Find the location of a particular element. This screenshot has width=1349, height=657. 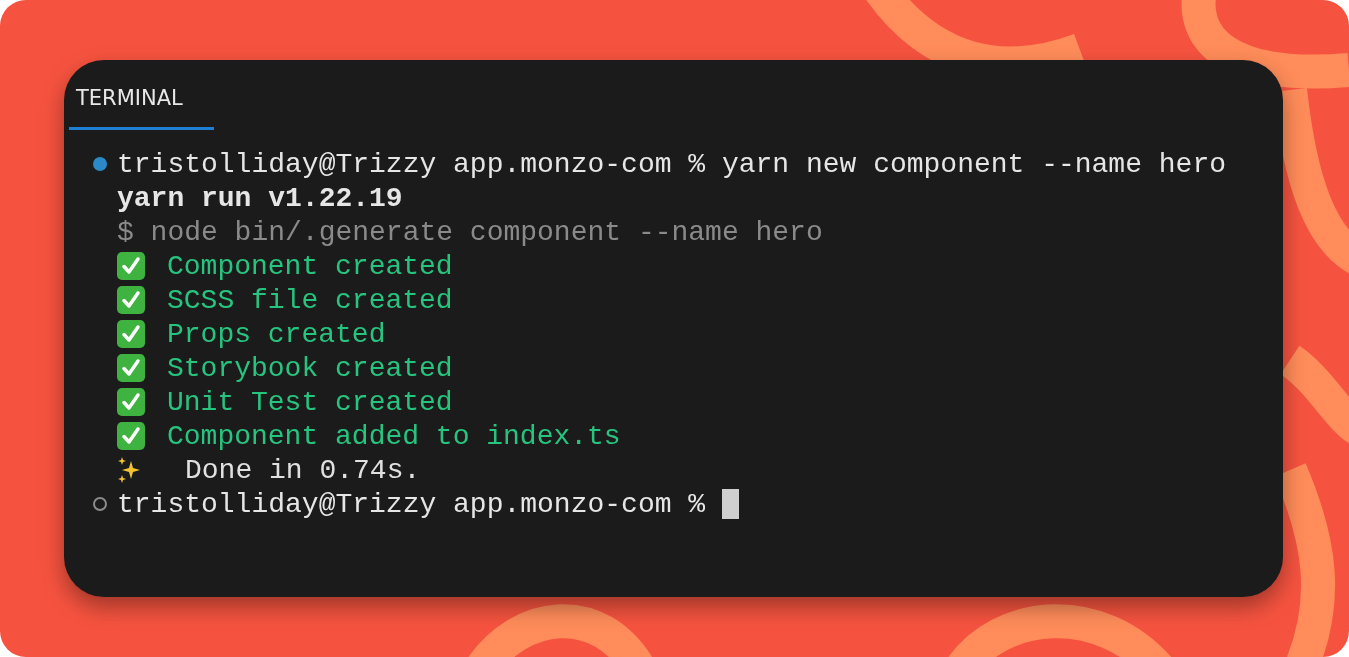

terminal-tab: TERMINAL is located at coordinates (141, 104).